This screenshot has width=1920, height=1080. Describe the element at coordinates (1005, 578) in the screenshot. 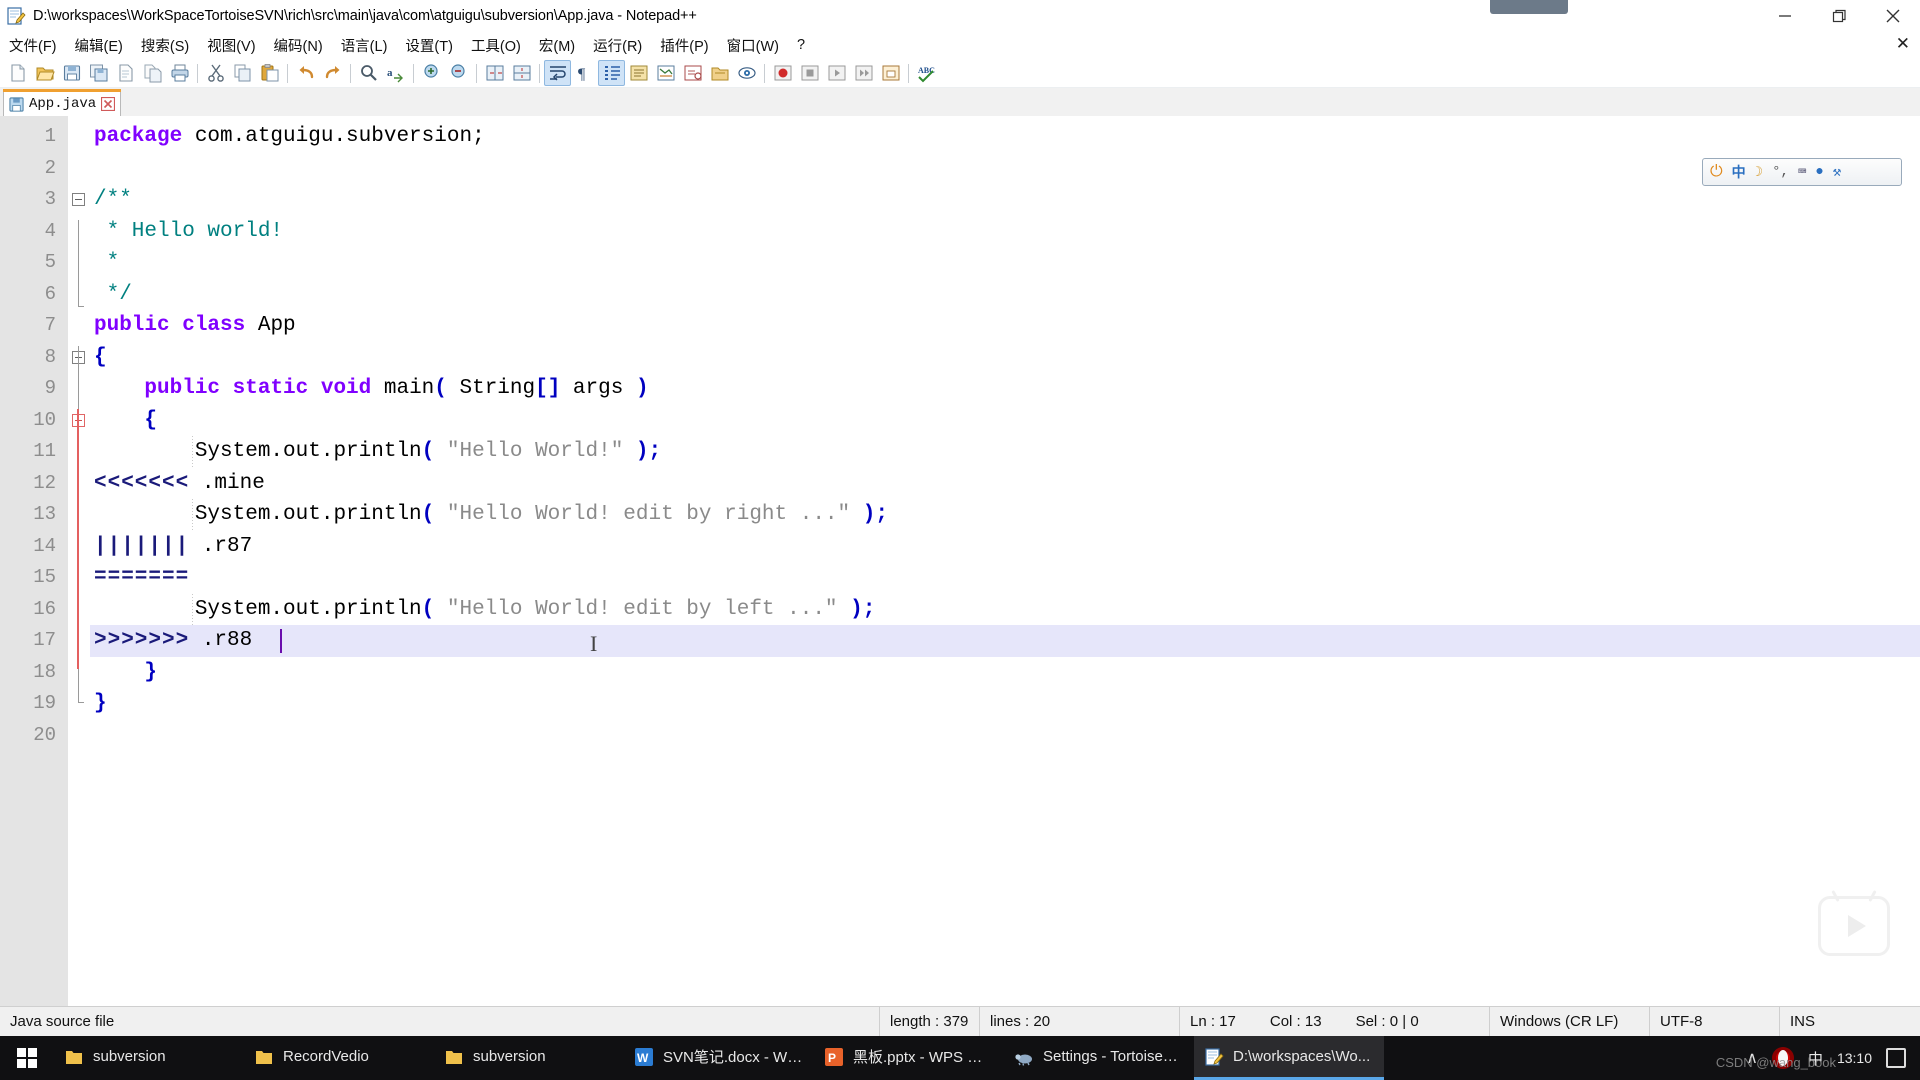

I see `code-line: =======` at that location.